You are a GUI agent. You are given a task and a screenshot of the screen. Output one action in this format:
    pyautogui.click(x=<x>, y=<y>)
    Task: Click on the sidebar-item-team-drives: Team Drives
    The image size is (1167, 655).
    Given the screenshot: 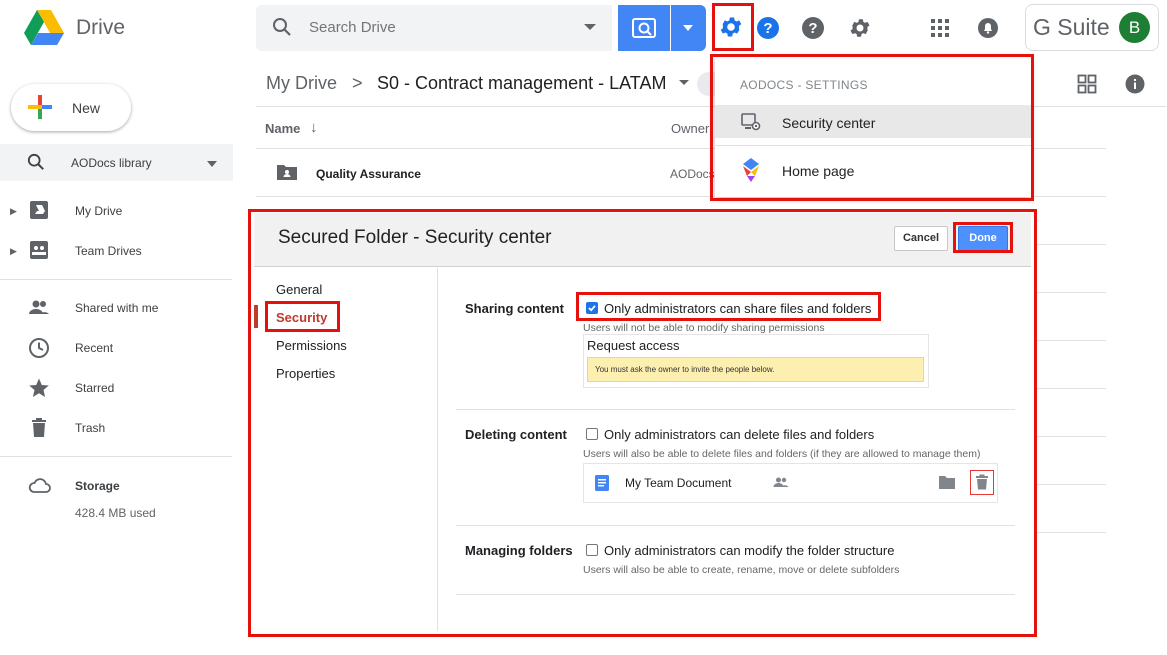 What is the action you would take?
    pyautogui.click(x=108, y=251)
    